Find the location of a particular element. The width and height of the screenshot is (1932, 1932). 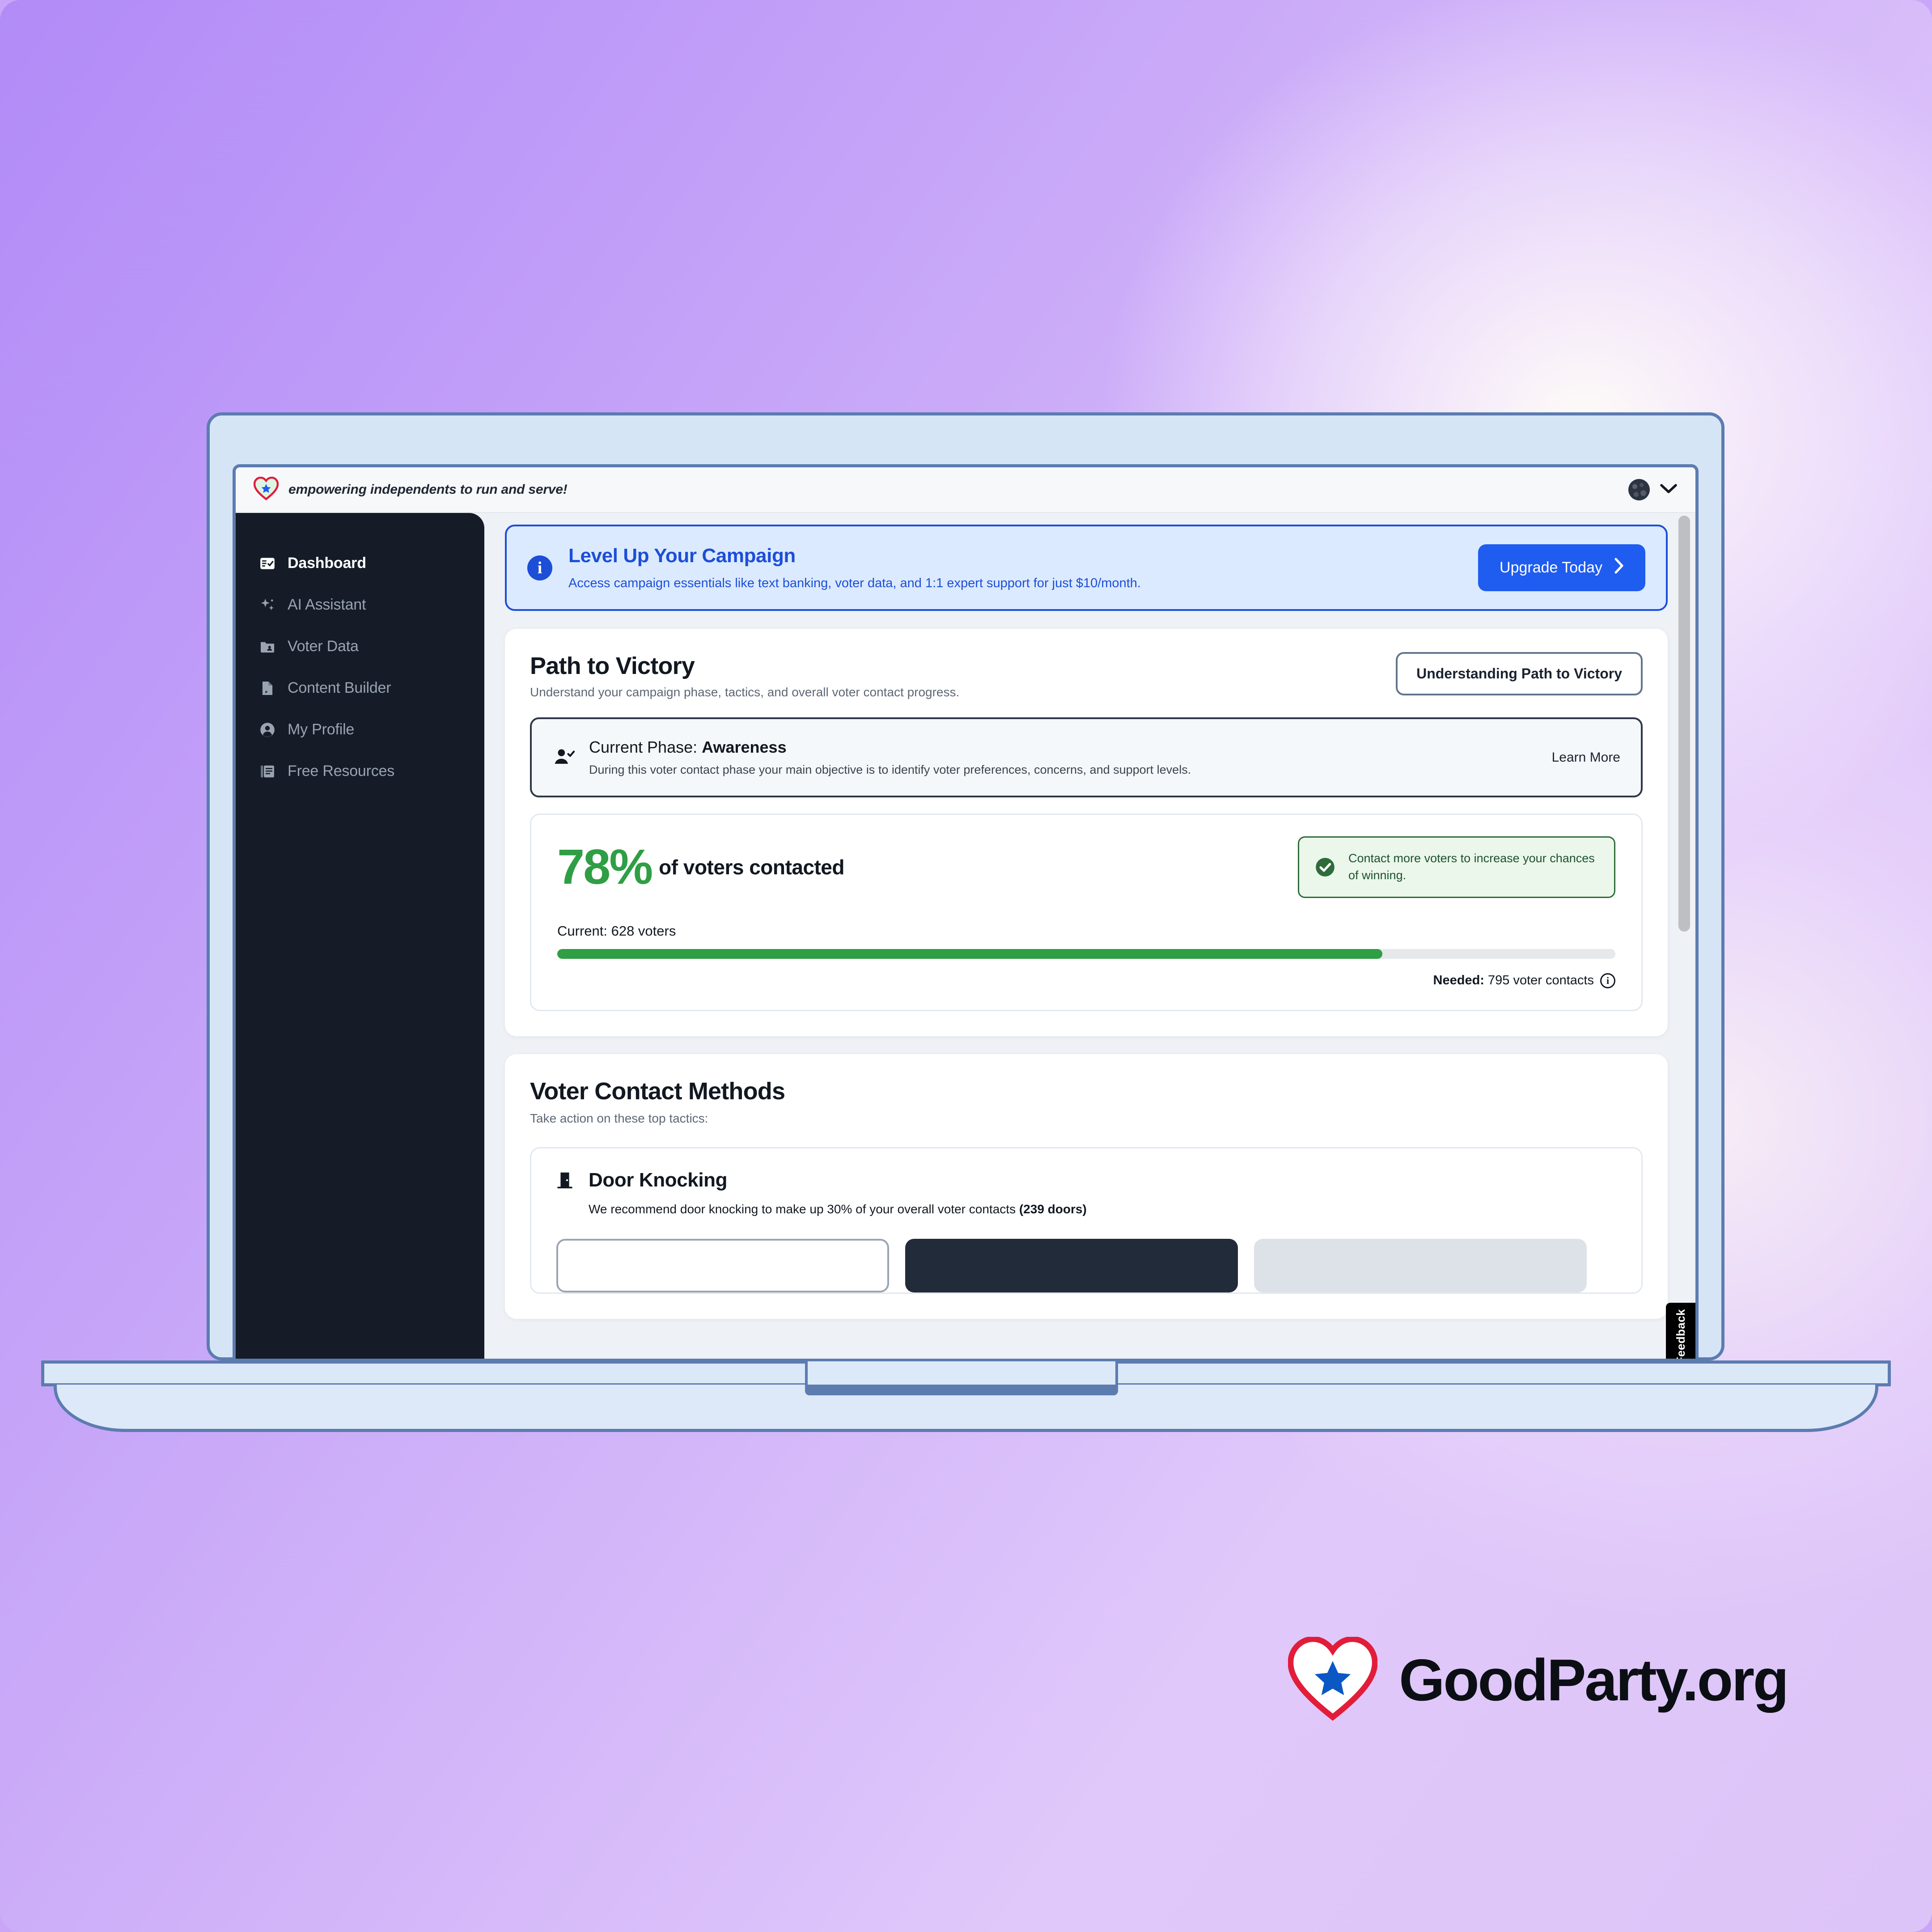

sidebar-item-label: Free Resources is located at coordinates (341, 771).